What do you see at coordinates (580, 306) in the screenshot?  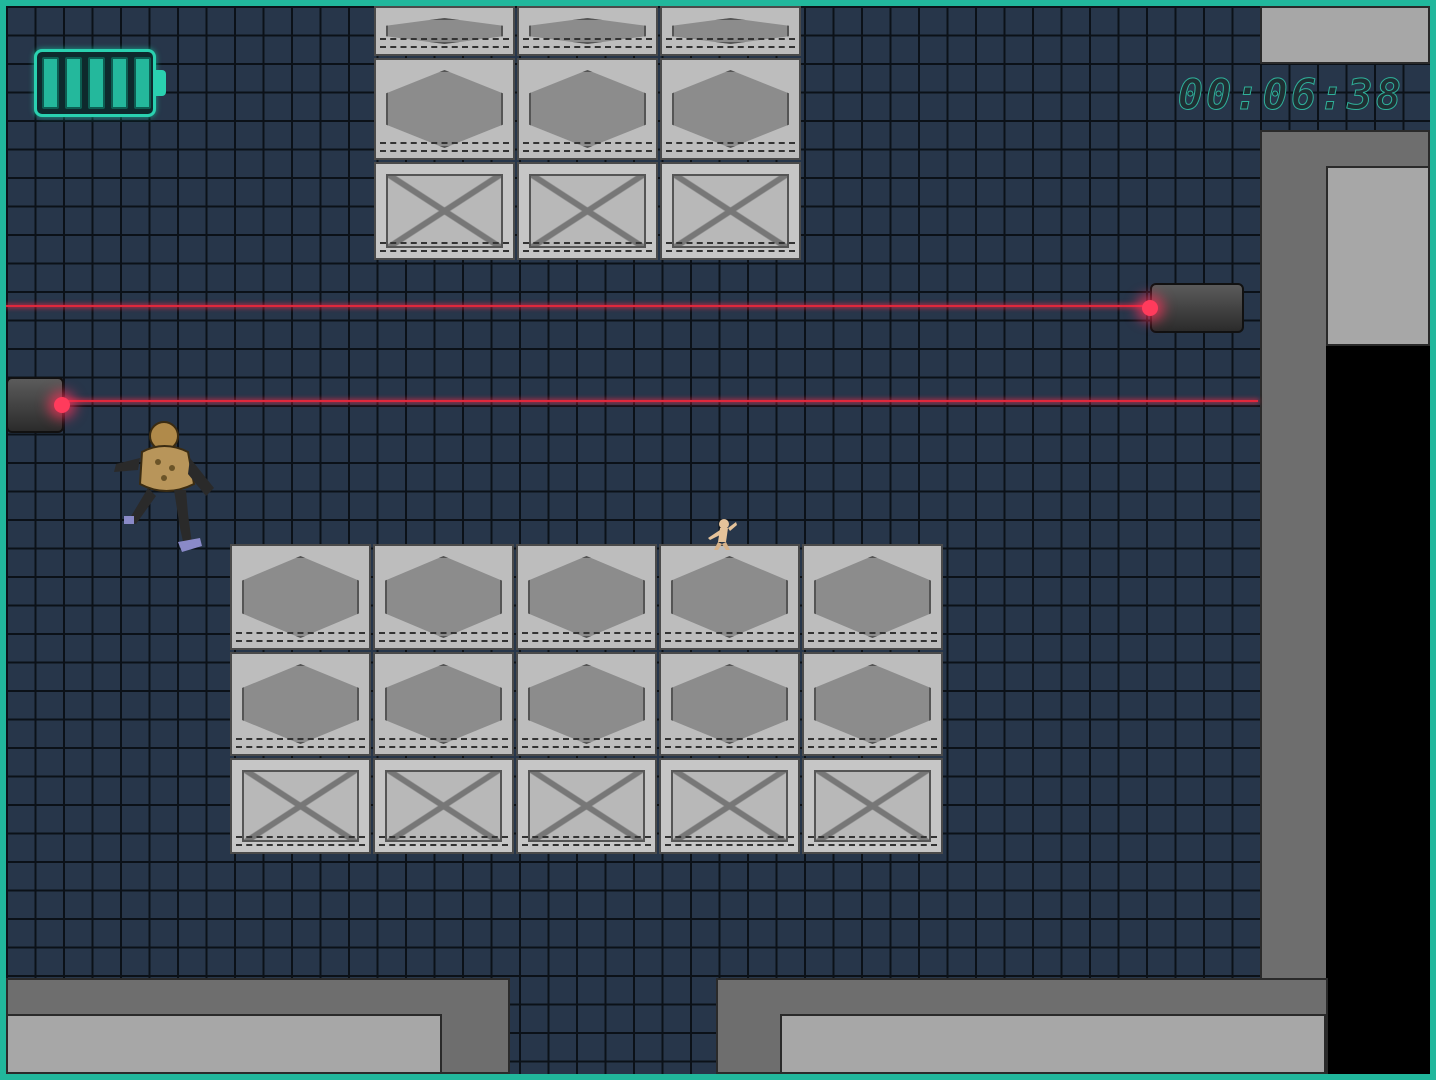 I see `laser-beam-upper` at bounding box center [580, 306].